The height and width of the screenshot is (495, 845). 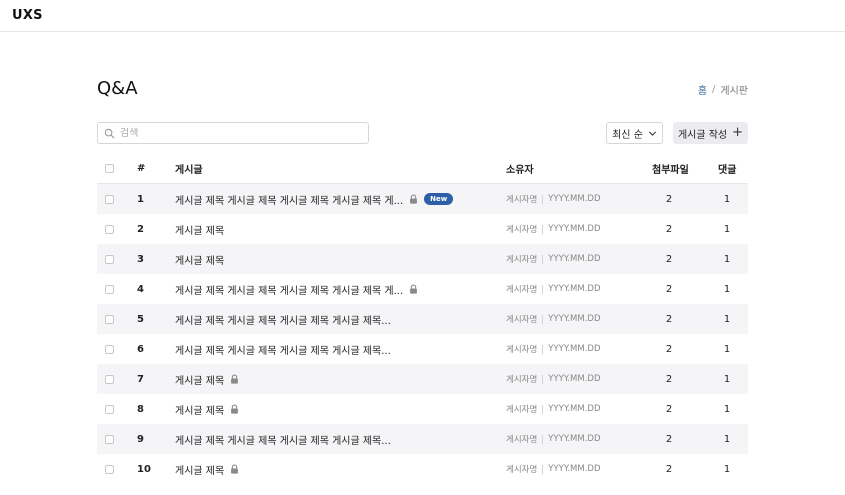 I want to click on row-number: 4, so click(x=140, y=289).